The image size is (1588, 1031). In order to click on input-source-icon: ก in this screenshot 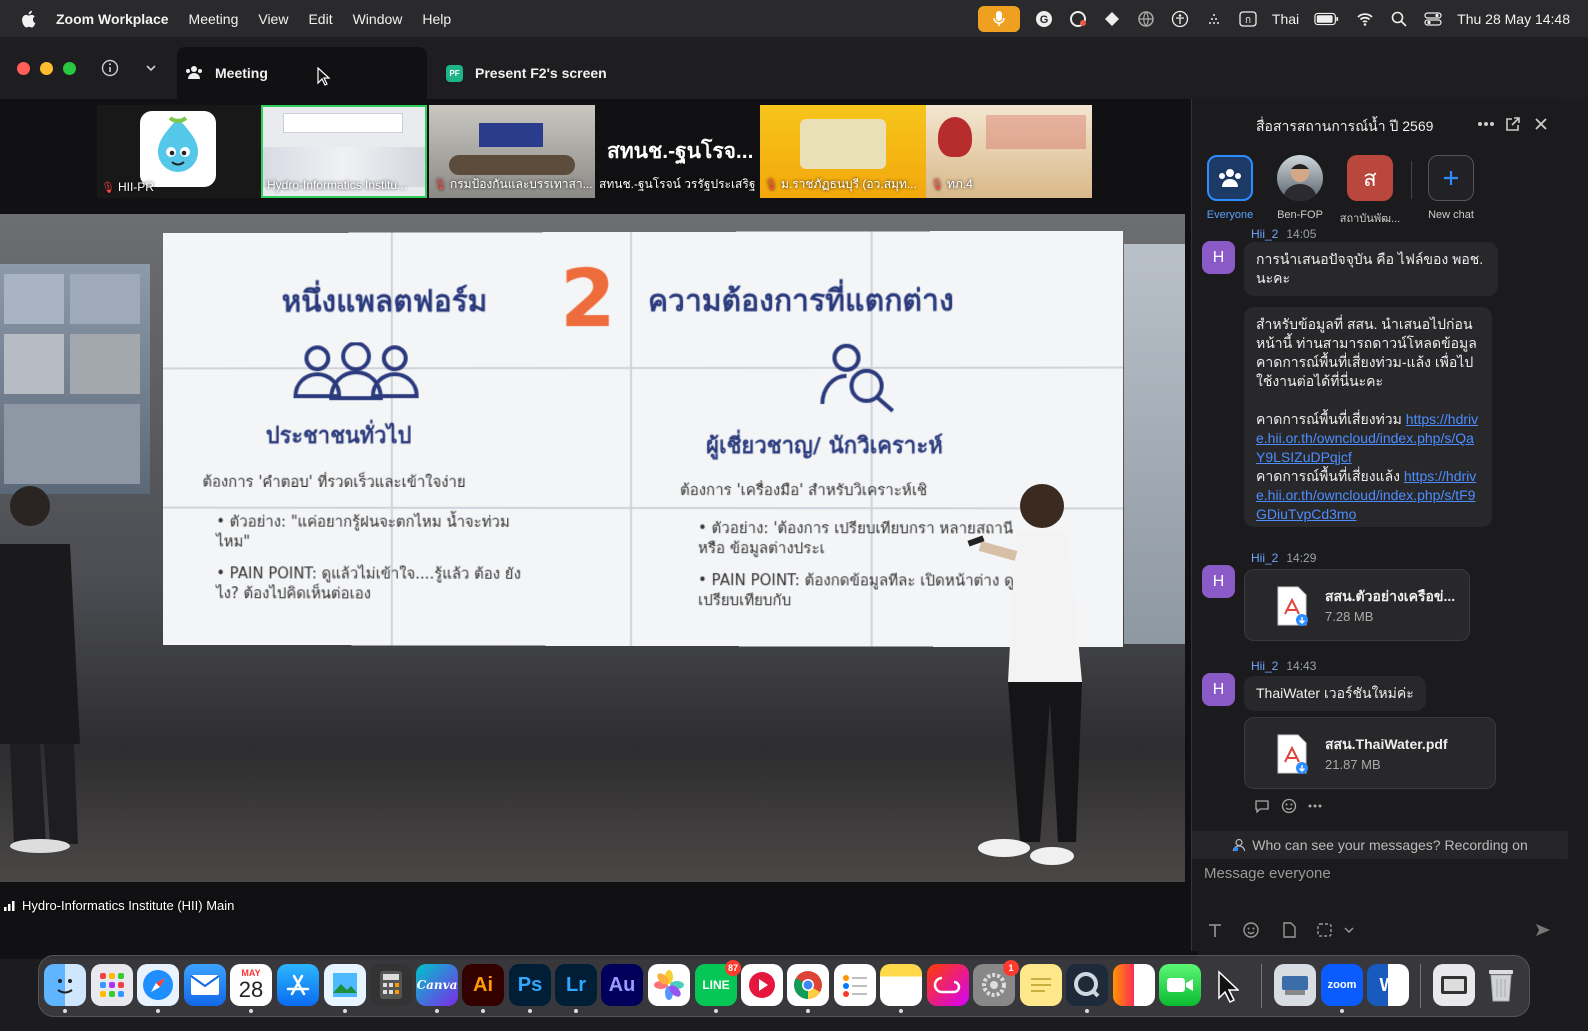, I will do `click(1248, 19)`.